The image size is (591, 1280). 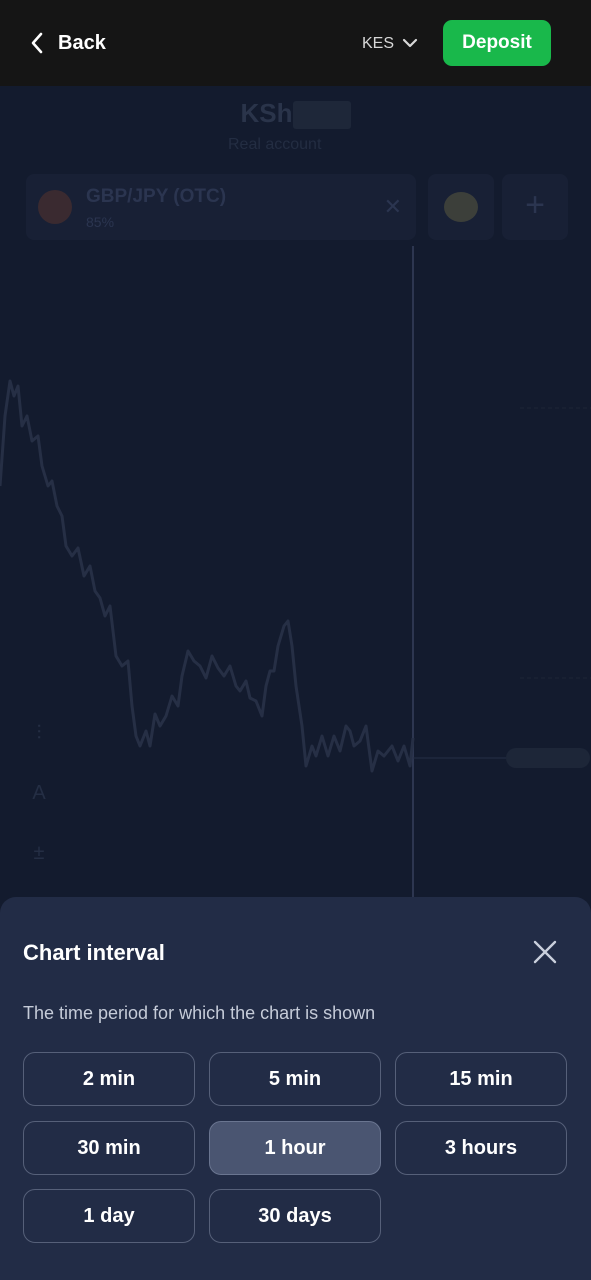 I want to click on interval-option-1-hour: 1 hour, so click(x=295, y=1148).